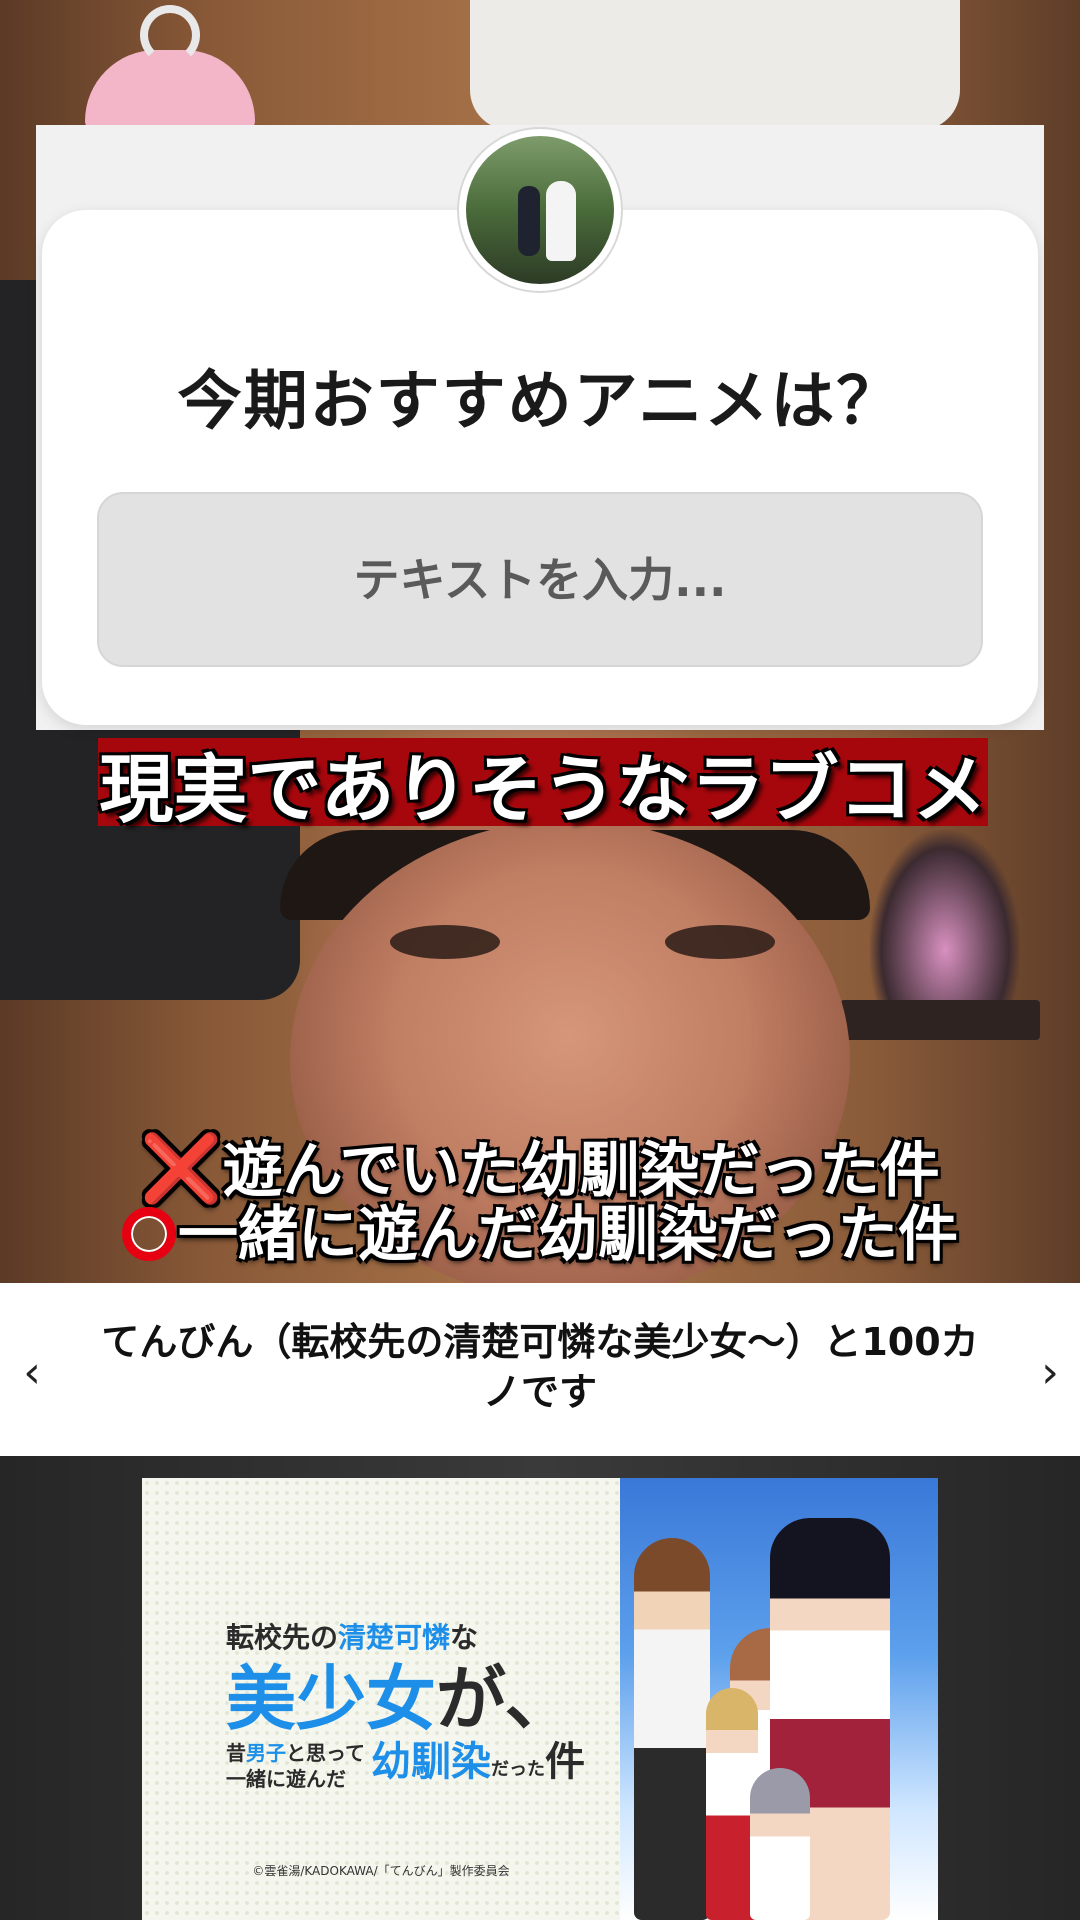 The width and height of the screenshot is (1080, 1920). What do you see at coordinates (715, 65) in the screenshot?
I see `hanging-white-shirt` at bounding box center [715, 65].